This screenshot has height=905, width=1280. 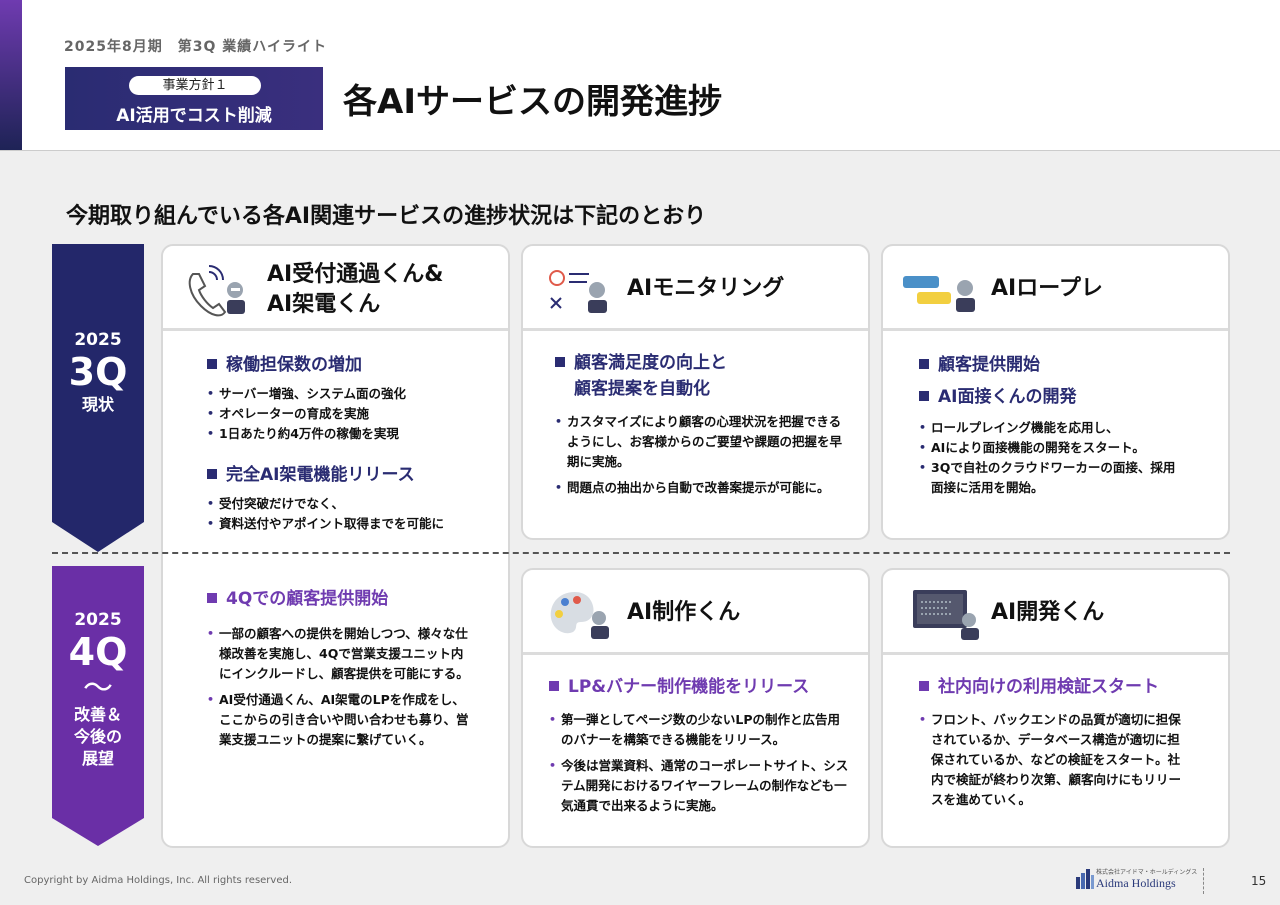 What do you see at coordinates (1259, 881) in the screenshot?
I see `page-number: 15` at bounding box center [1259, 881].